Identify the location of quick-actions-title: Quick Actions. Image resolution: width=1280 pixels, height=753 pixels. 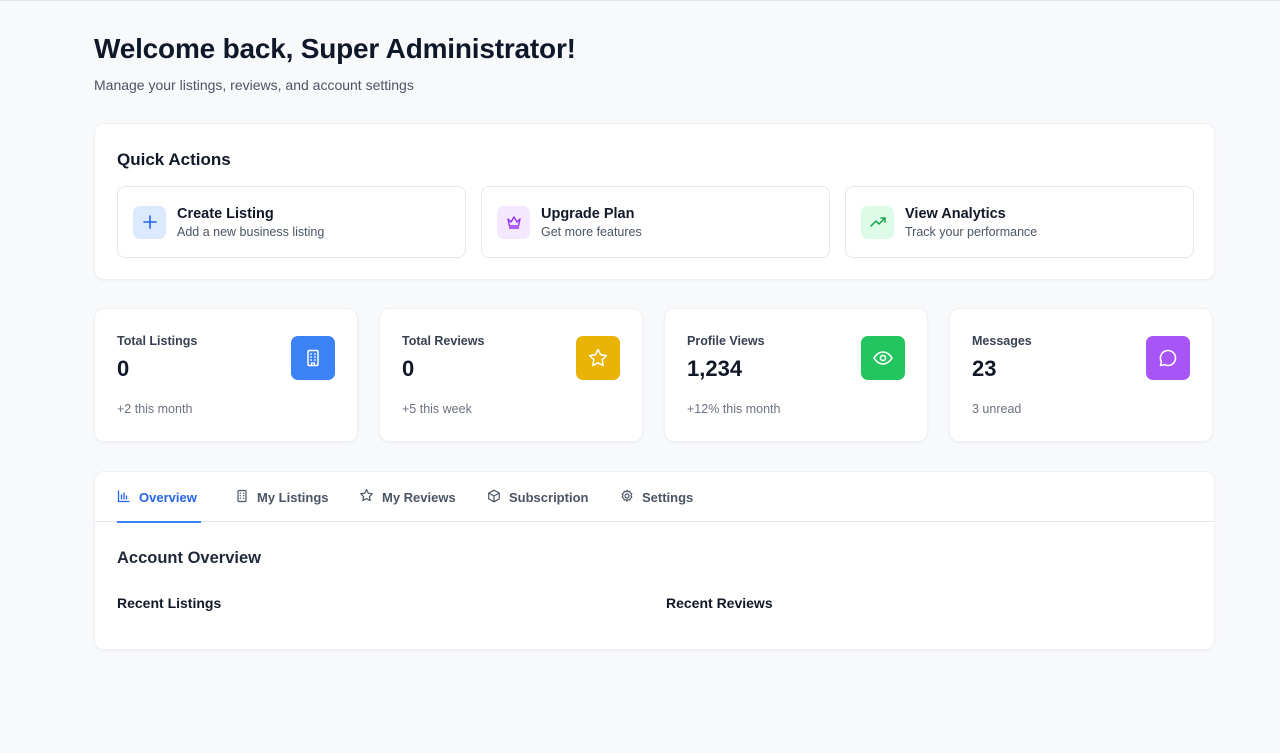
(174, 159).